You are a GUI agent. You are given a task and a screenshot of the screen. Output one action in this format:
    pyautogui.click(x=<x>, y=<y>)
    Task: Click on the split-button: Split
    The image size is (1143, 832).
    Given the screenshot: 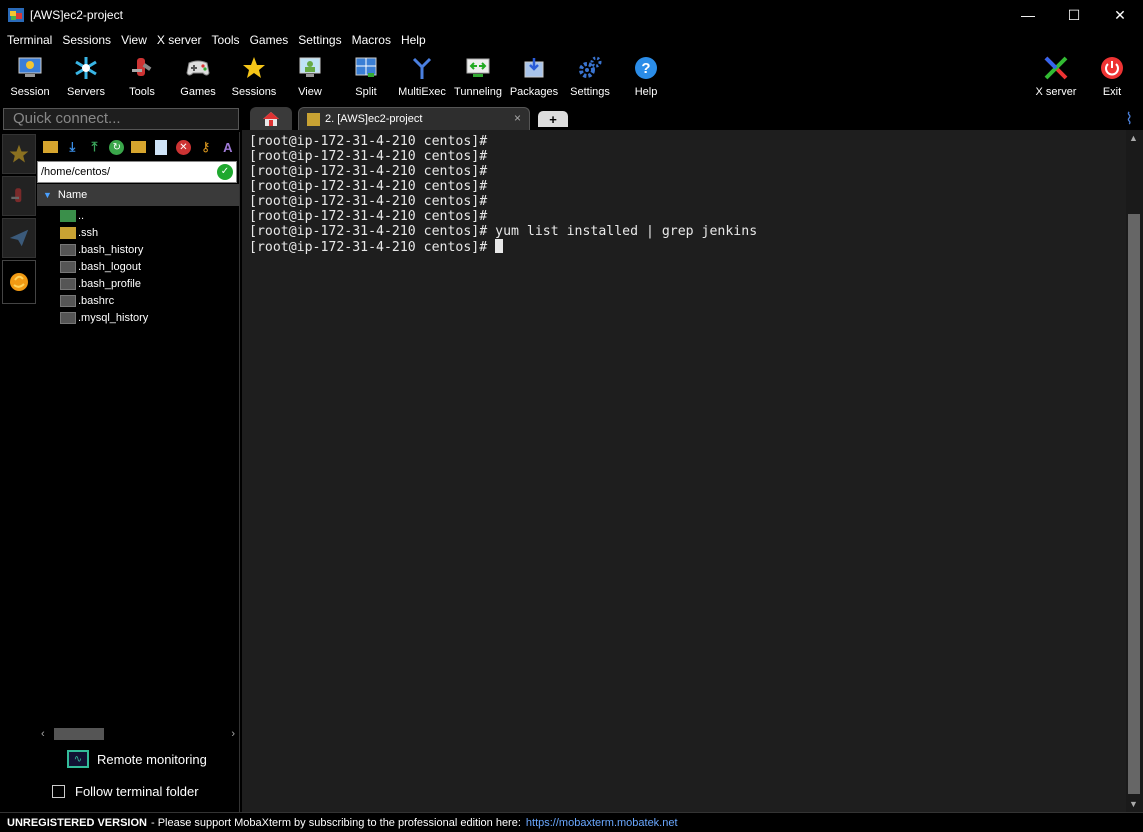 What is the action you would take?
    pyautogui.click(x=366, y=77)
    